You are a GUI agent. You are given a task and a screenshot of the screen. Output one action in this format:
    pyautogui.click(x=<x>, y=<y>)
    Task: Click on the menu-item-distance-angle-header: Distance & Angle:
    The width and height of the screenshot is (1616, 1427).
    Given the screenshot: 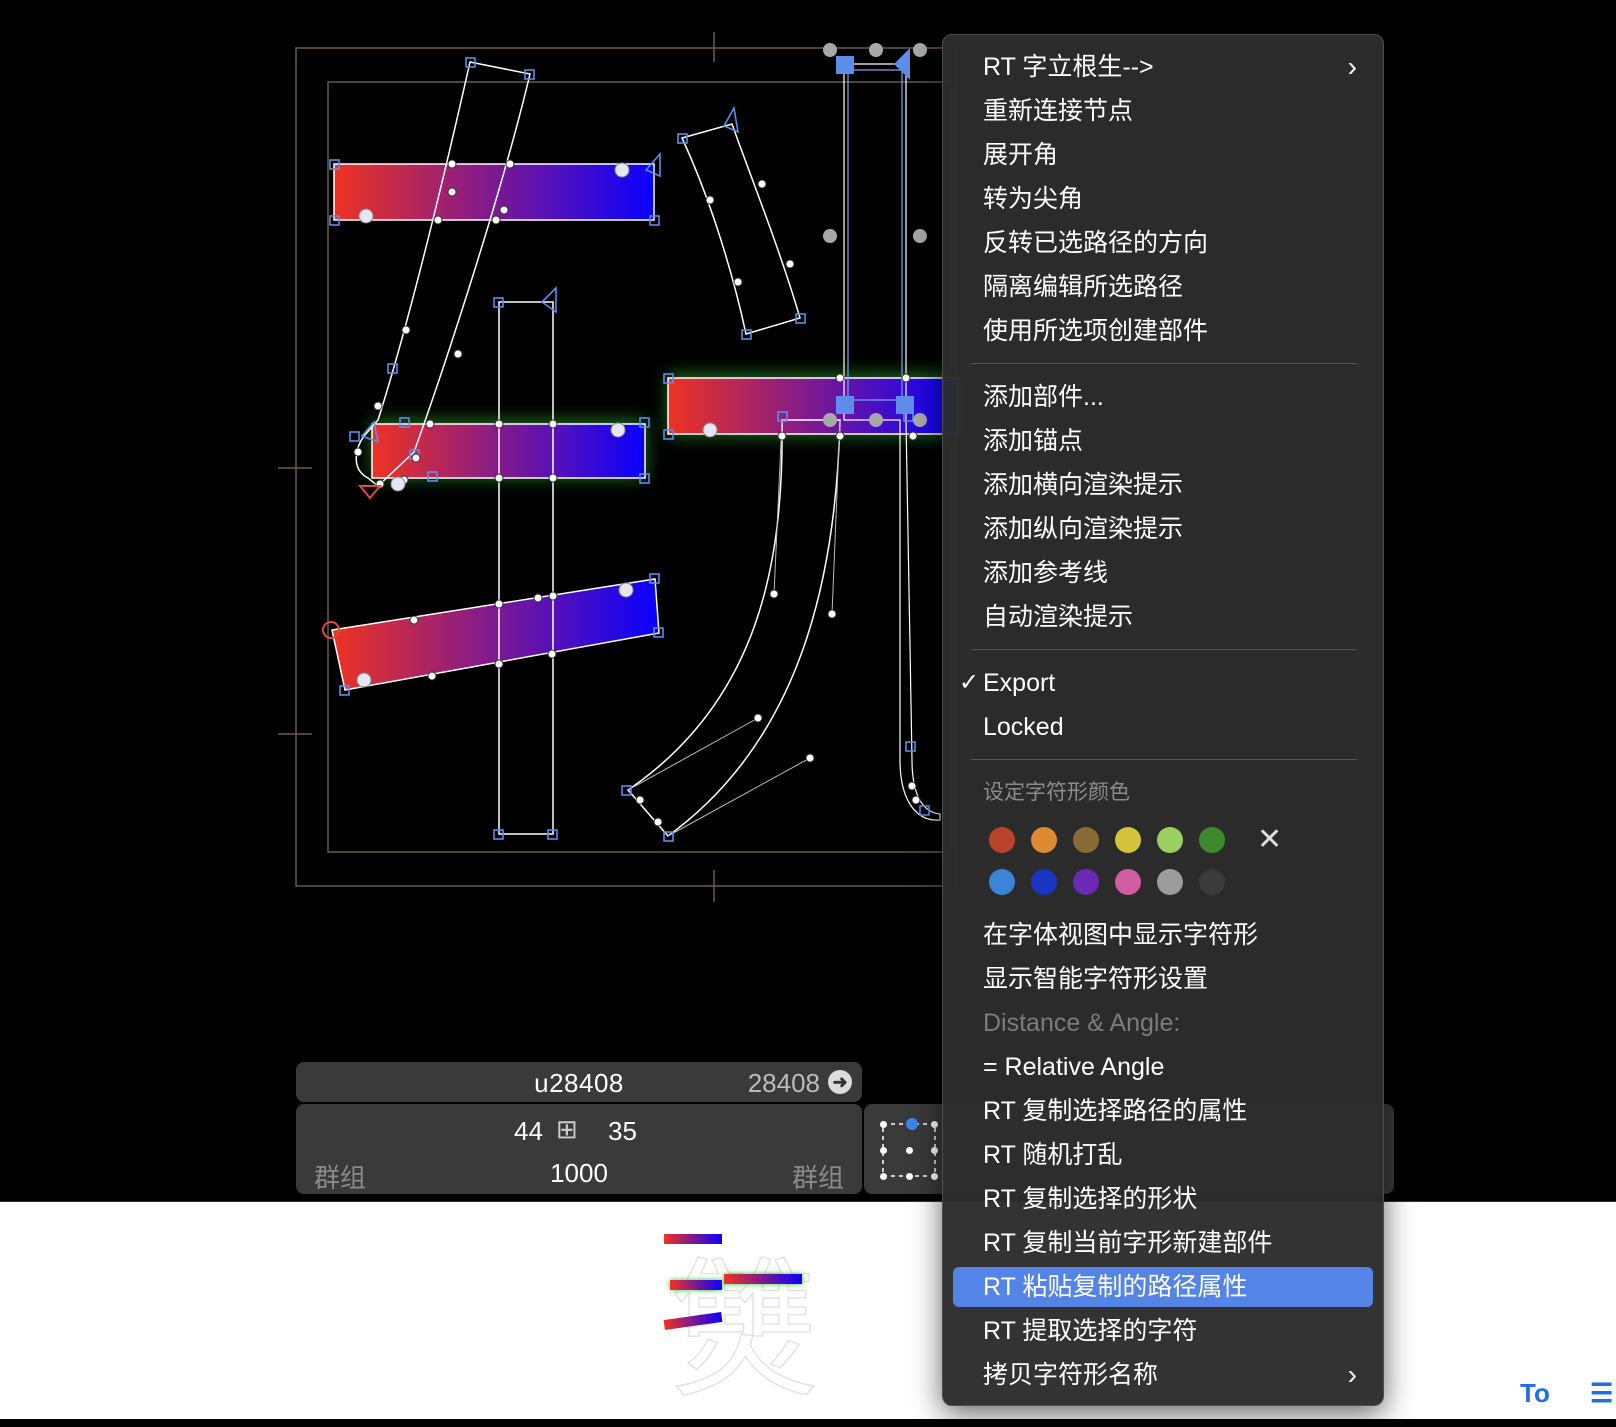 What is the action you would take?
    pyautogui.click(x=1082, y=1023)
    